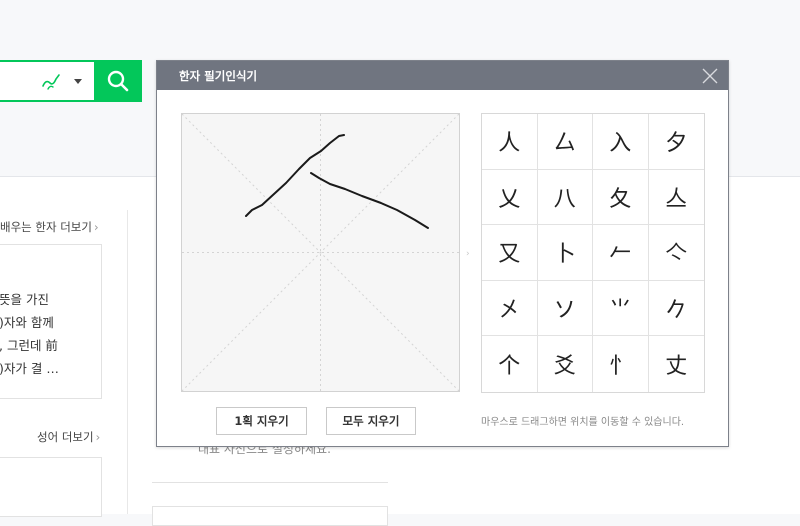  What do you see at coordinates (565, 142) in the screenshot?
I see `candidate-cell: 厶` at bounding box center [565, 142].